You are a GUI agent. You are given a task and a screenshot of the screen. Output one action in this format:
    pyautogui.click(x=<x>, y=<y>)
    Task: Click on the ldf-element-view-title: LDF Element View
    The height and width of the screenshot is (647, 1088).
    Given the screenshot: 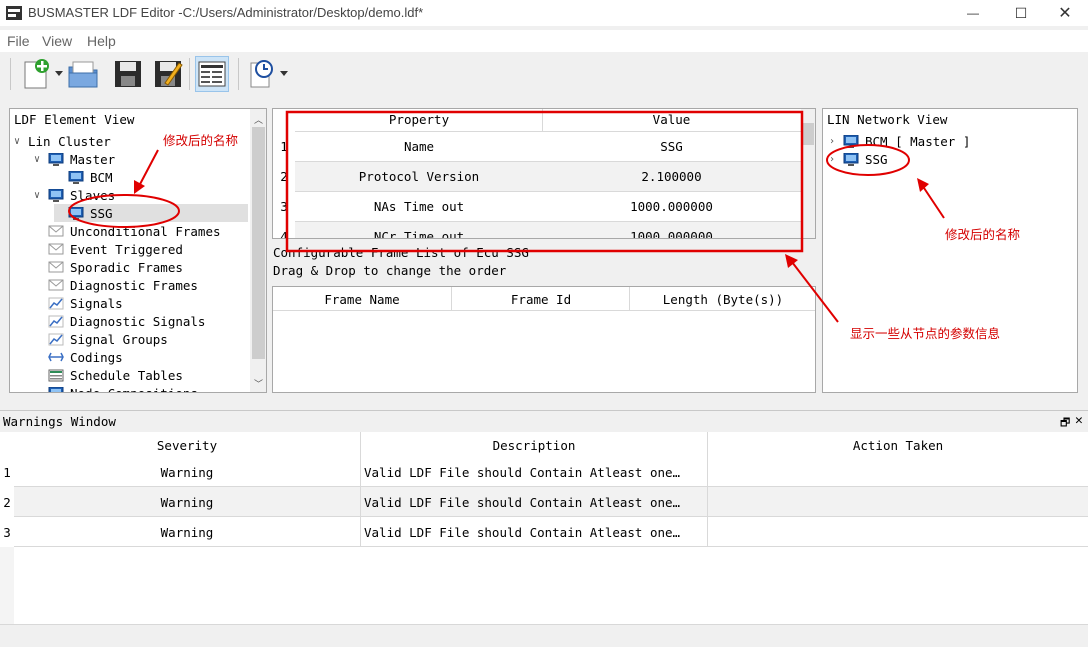 What is the action you would take?
    pyautogui.click(x=74, y=119)
    